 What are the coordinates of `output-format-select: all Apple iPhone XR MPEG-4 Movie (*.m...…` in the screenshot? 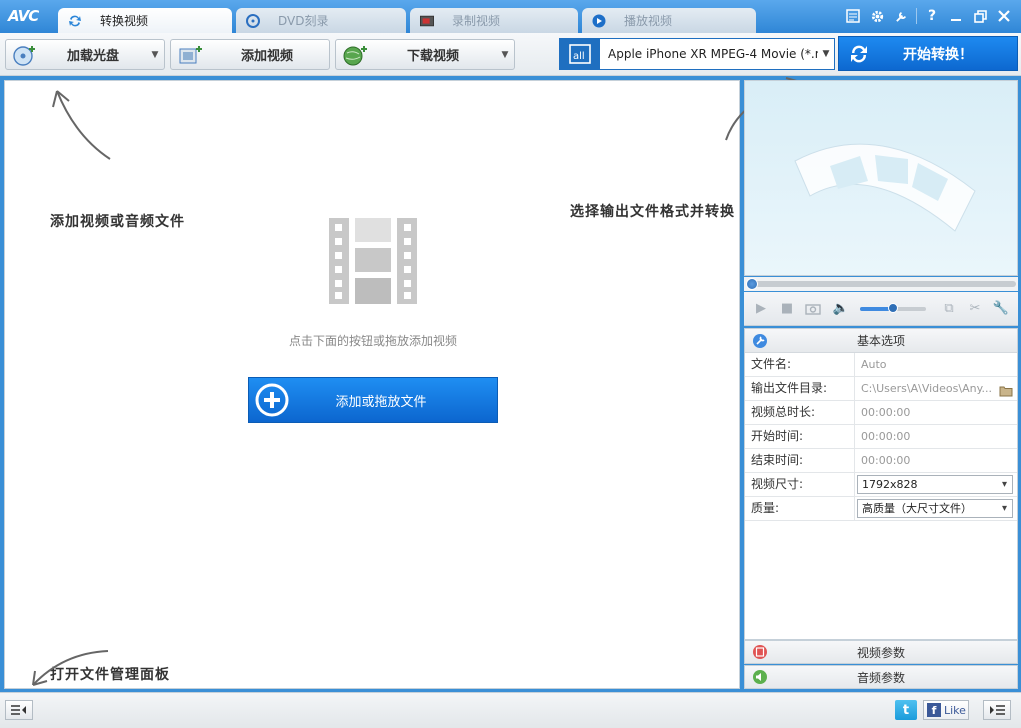 It's located at (697, 54).